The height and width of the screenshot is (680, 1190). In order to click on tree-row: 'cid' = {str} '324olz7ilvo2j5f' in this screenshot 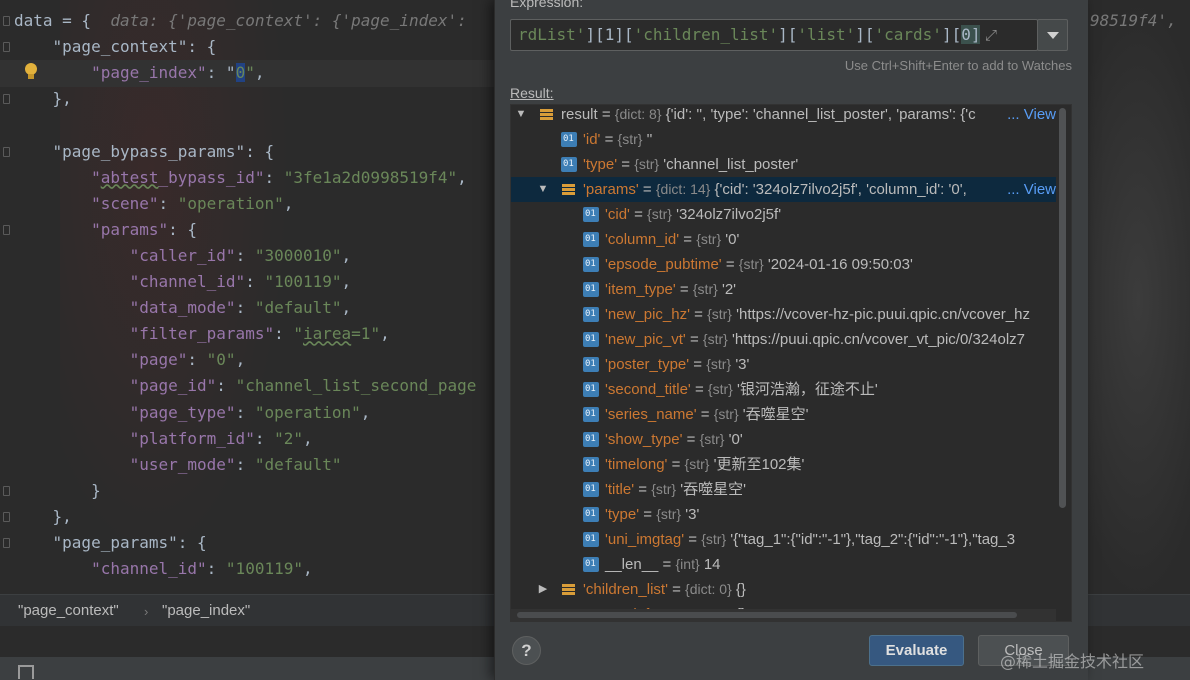, I will do `click(783, 214)`.